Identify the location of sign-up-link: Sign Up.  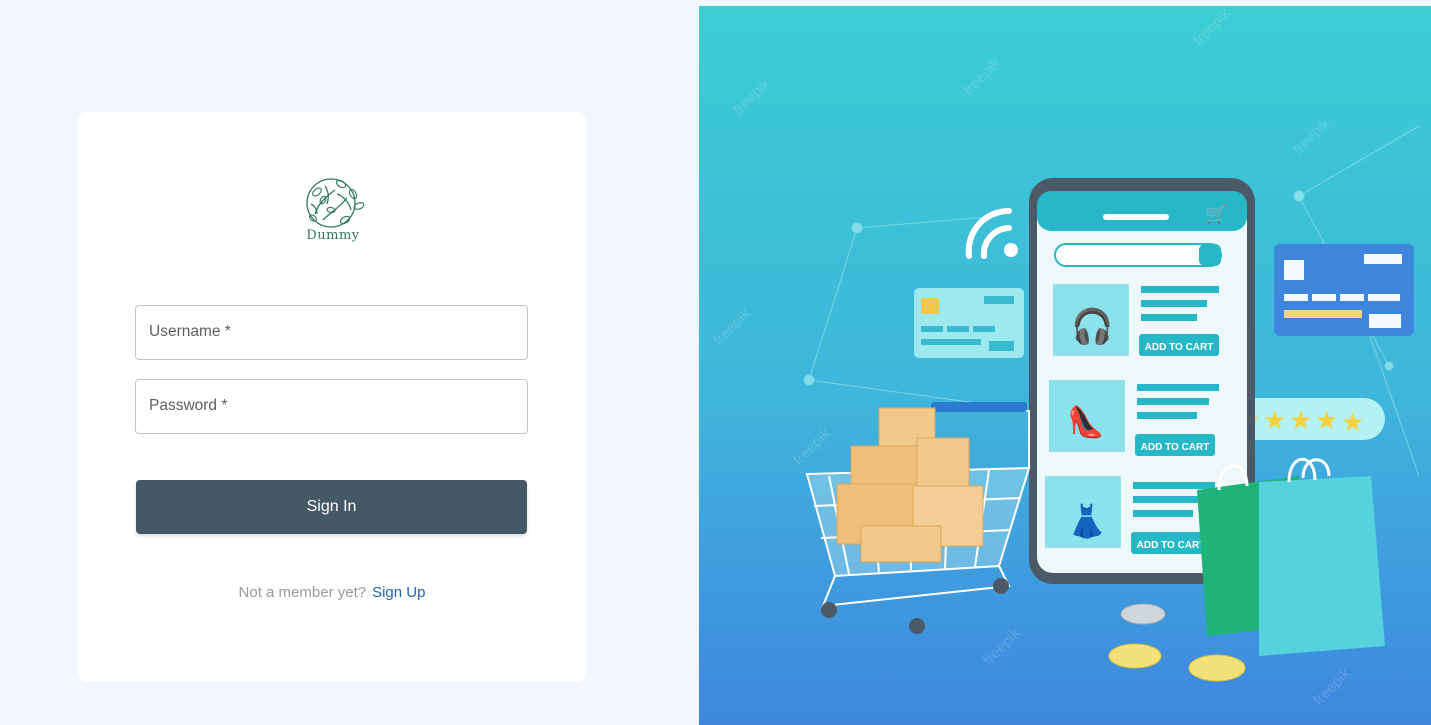
(398, 592).